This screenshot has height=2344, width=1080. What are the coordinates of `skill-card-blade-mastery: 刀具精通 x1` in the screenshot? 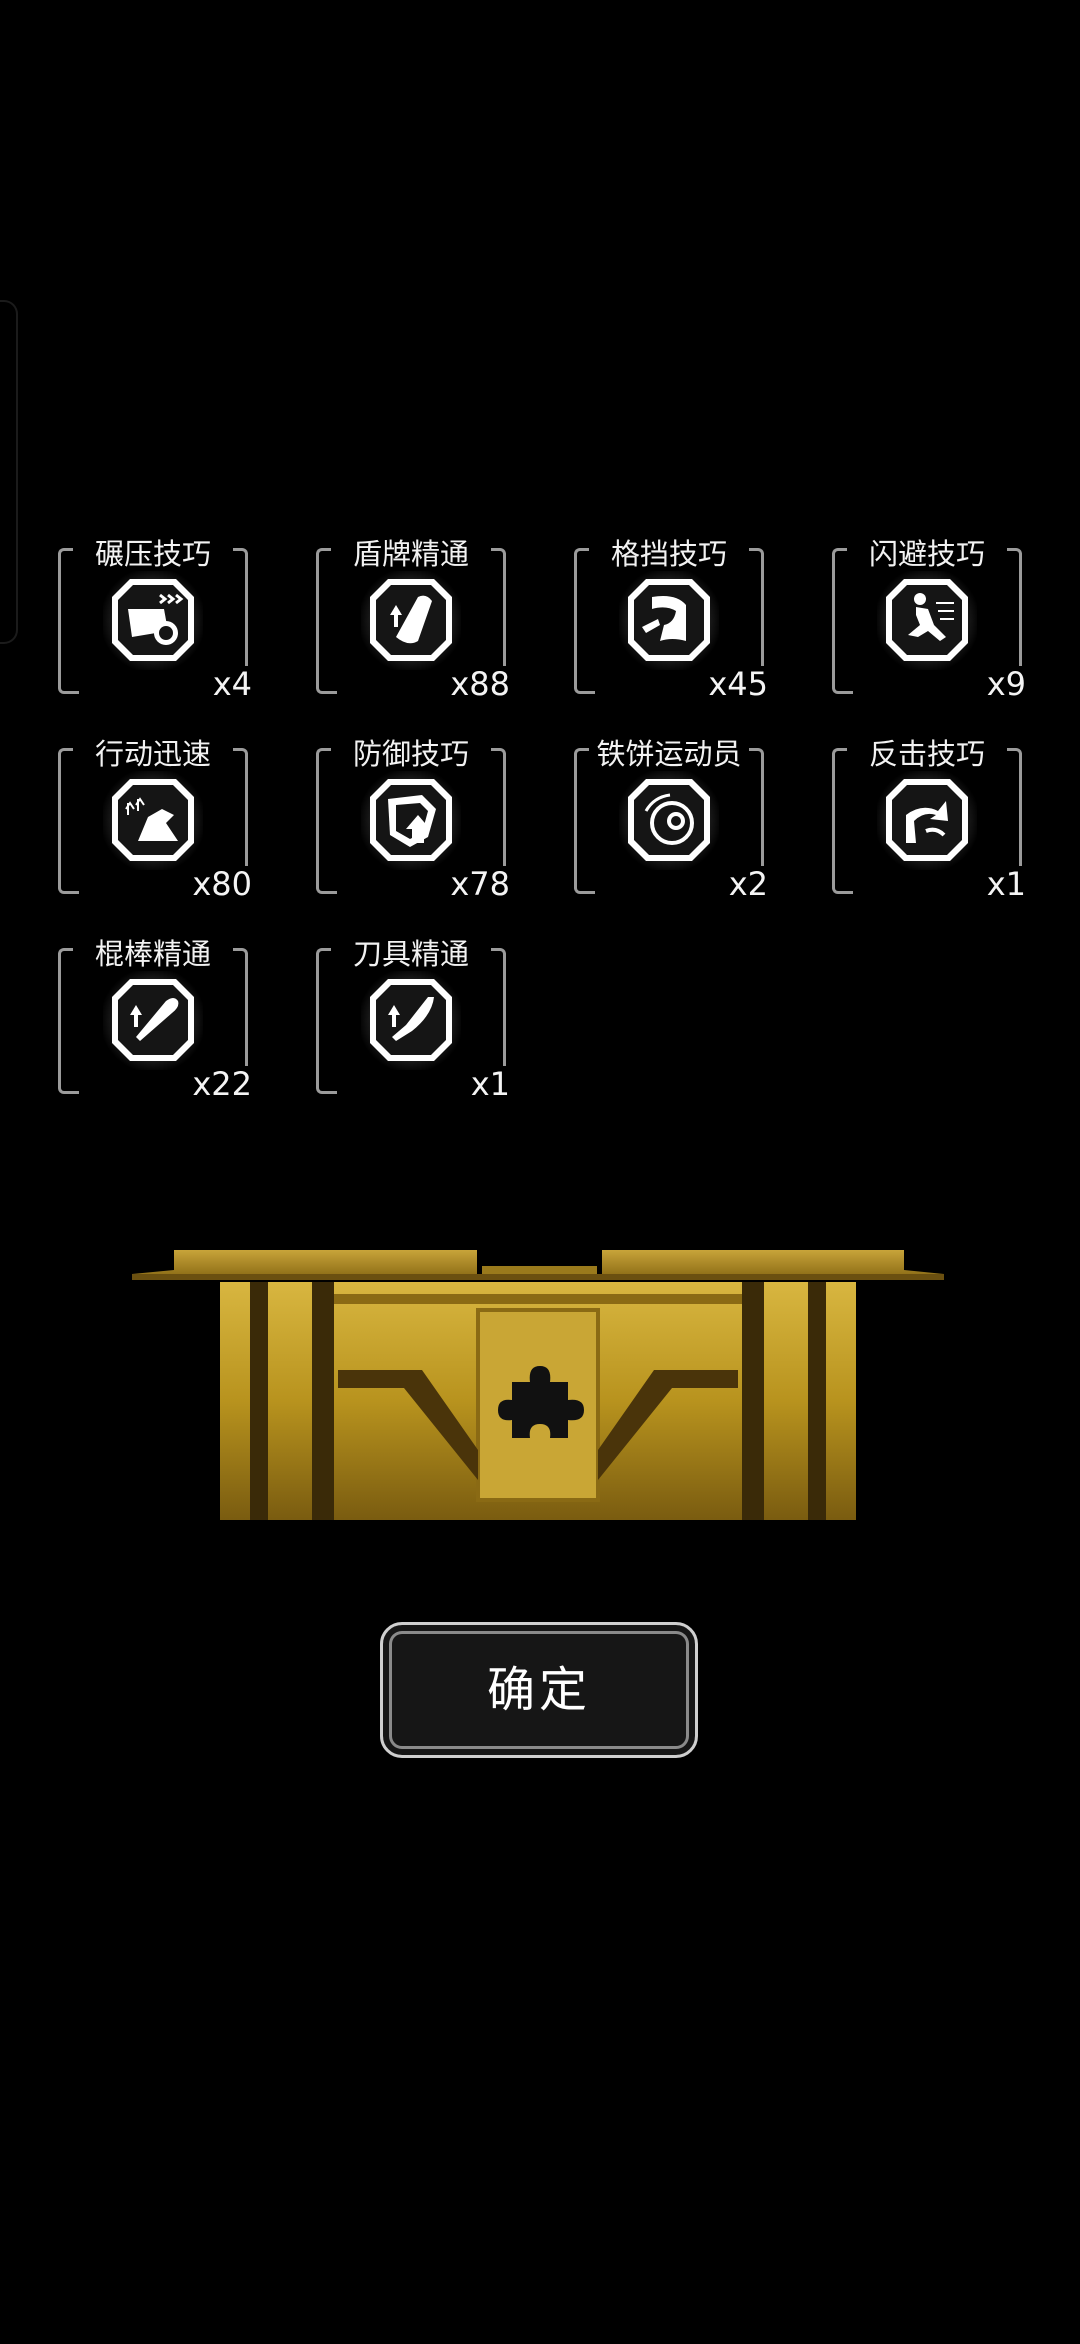 It's located at (413, 1019).